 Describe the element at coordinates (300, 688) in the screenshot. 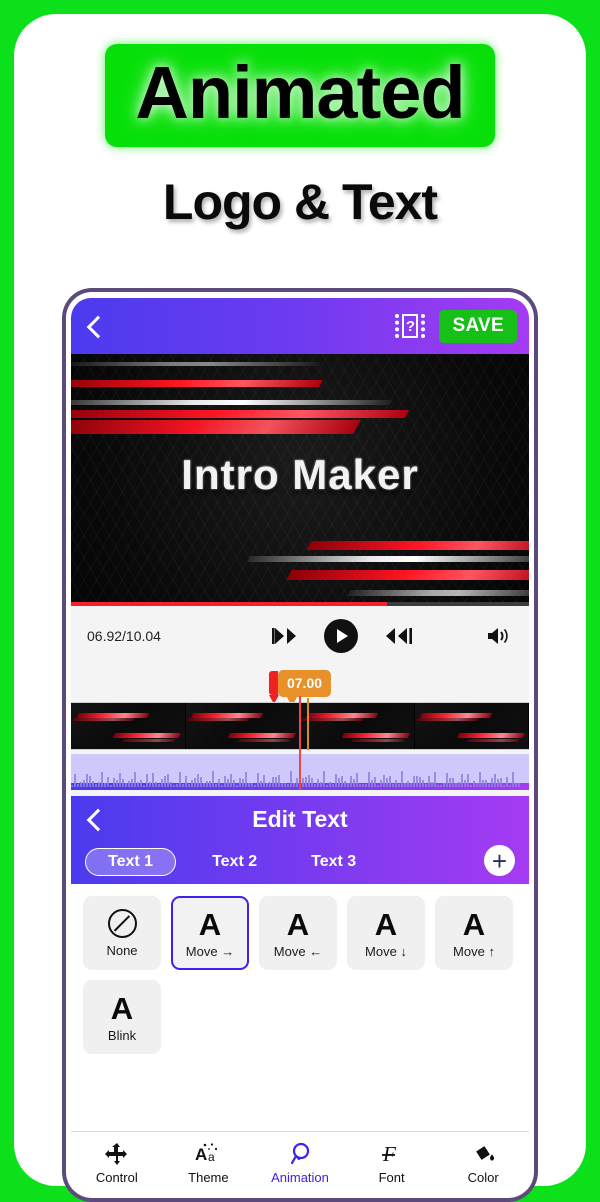

I see `timeline-marker: 07.00` at that location.